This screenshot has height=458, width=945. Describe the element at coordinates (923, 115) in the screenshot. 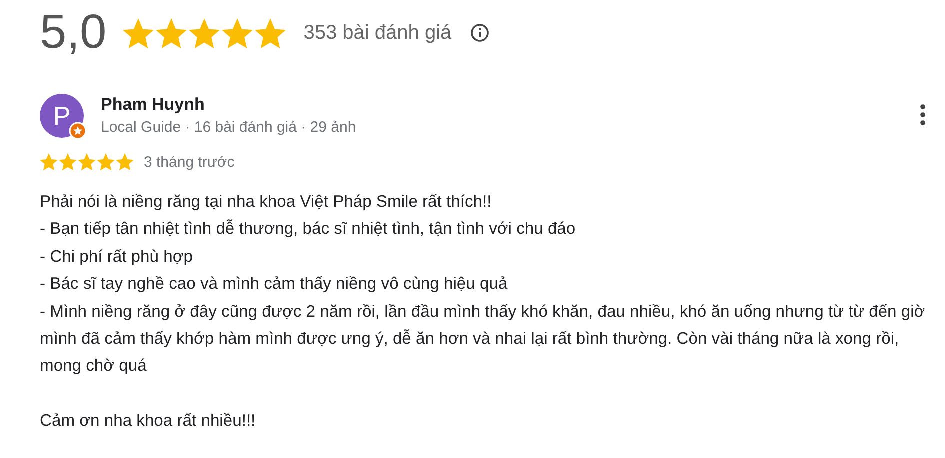

I see `more-options-icon` at that location.